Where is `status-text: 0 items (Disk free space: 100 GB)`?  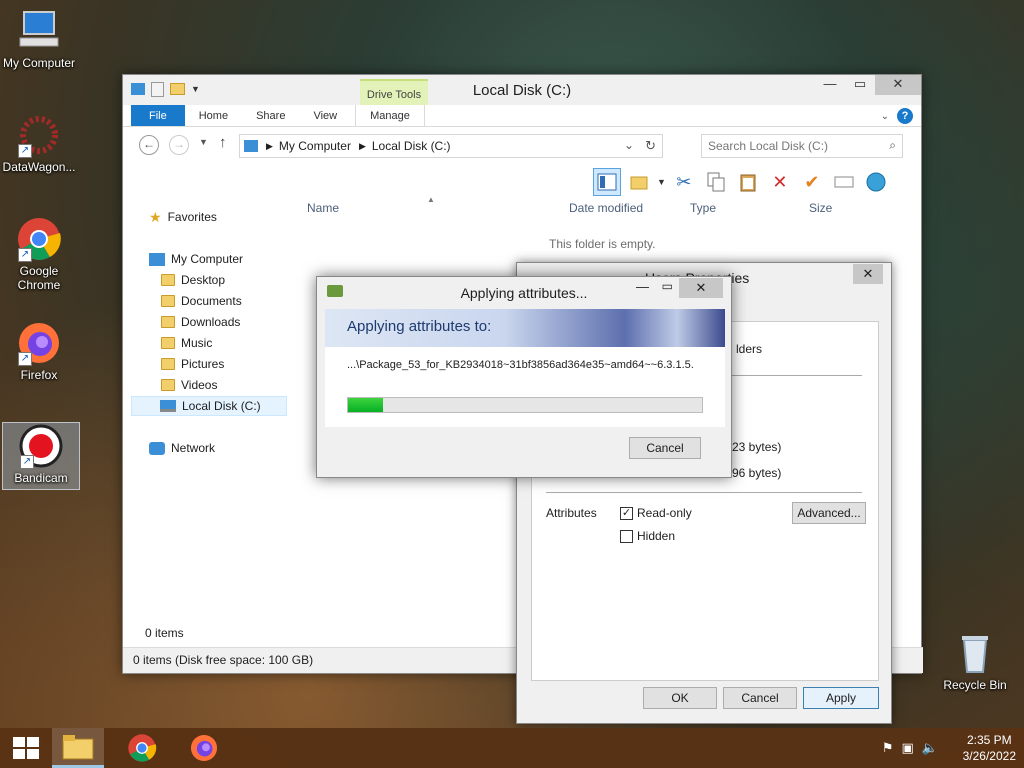
status-text: 0 items (Disk free space: 100 GB) is located at coordinates (223, 660).